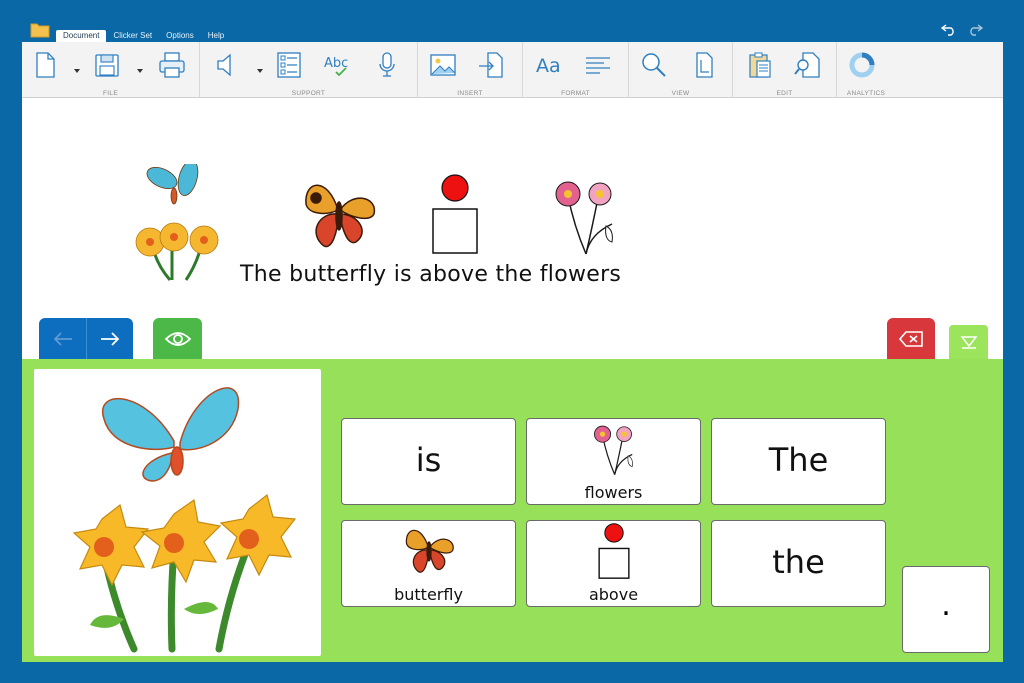 This screenshot has height=683, width=1024. What do you see at coordinates (431, 274) in the screenshot?
I see `sentence-text: The butterfly is above the flowers` at bounding box center [431, 274].